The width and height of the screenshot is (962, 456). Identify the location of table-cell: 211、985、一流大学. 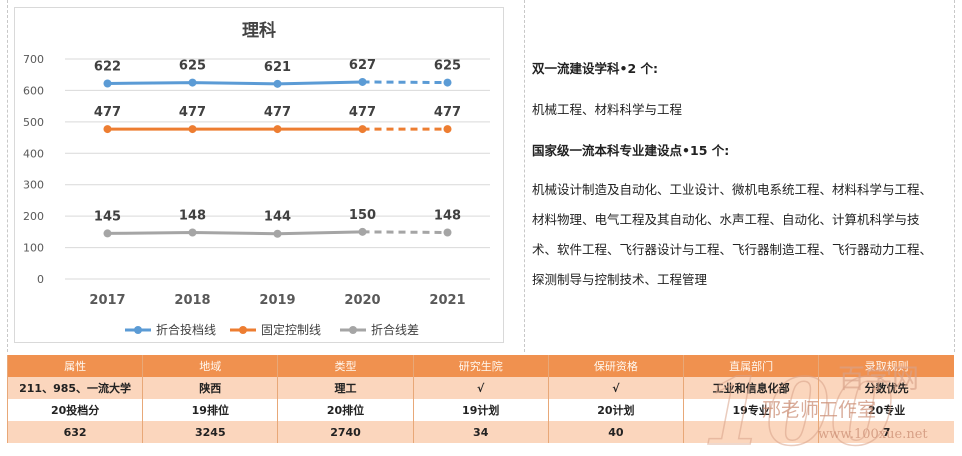
(74, 388).